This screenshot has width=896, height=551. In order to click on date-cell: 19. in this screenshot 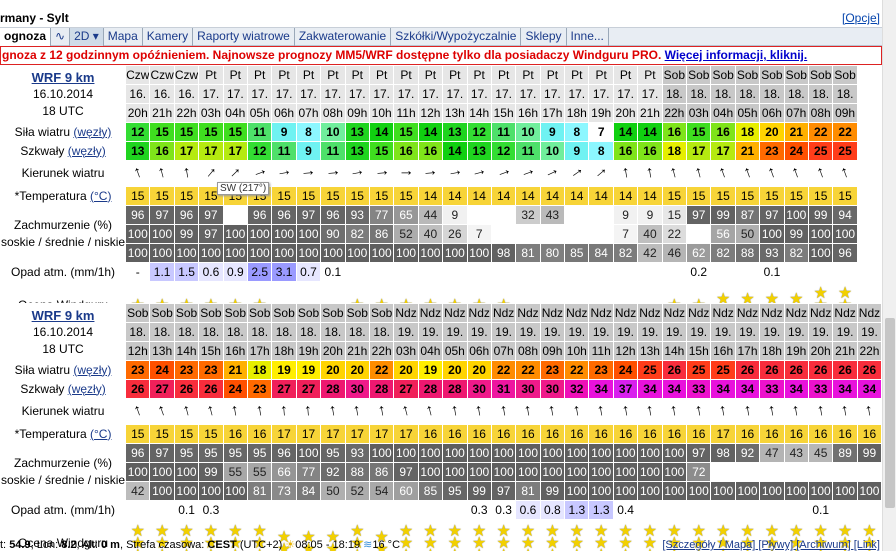, I will do `click(577, 332)`.